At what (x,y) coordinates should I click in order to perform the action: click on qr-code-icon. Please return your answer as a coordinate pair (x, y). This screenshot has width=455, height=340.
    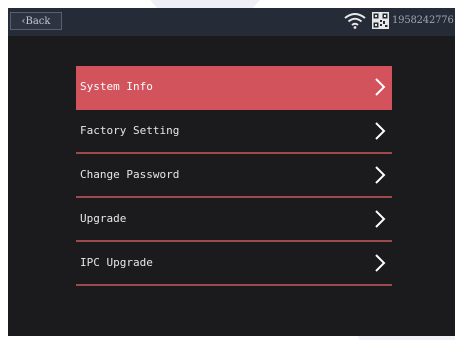
    Looking at the image, I should click on (380, 20).